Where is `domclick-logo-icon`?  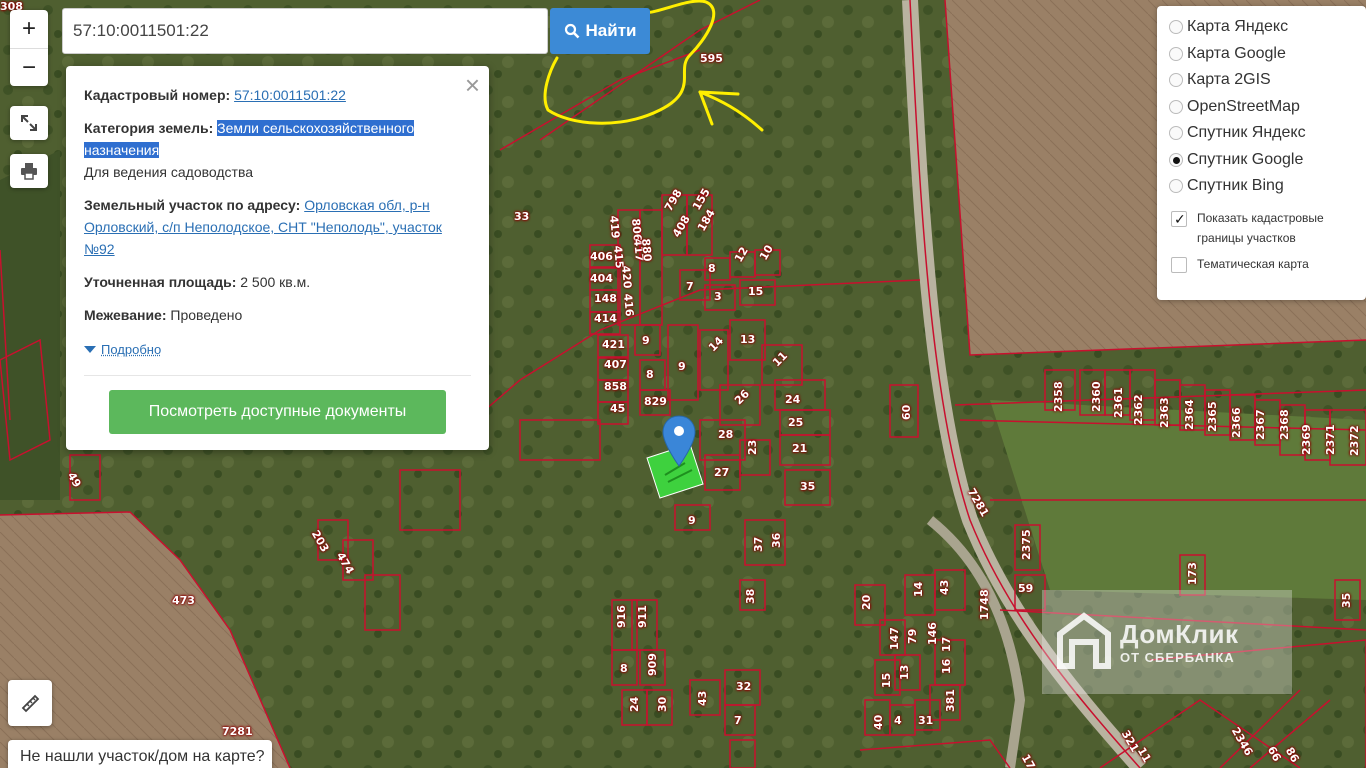
domclick-logo-icon is located at coordinates (1084, 640).